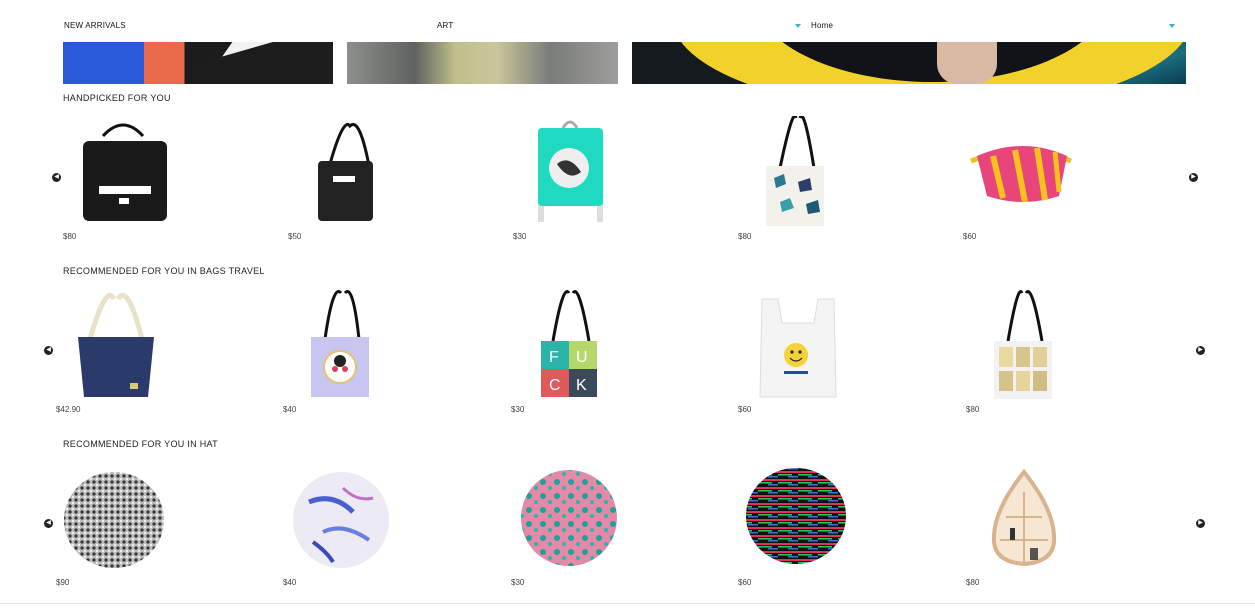 This screenshot has height=609, width=1255. What do you see at coordinates (571, 518) in the screenshot?
I see `product-image-pink-beanbag` at bounding box center [571, 518].